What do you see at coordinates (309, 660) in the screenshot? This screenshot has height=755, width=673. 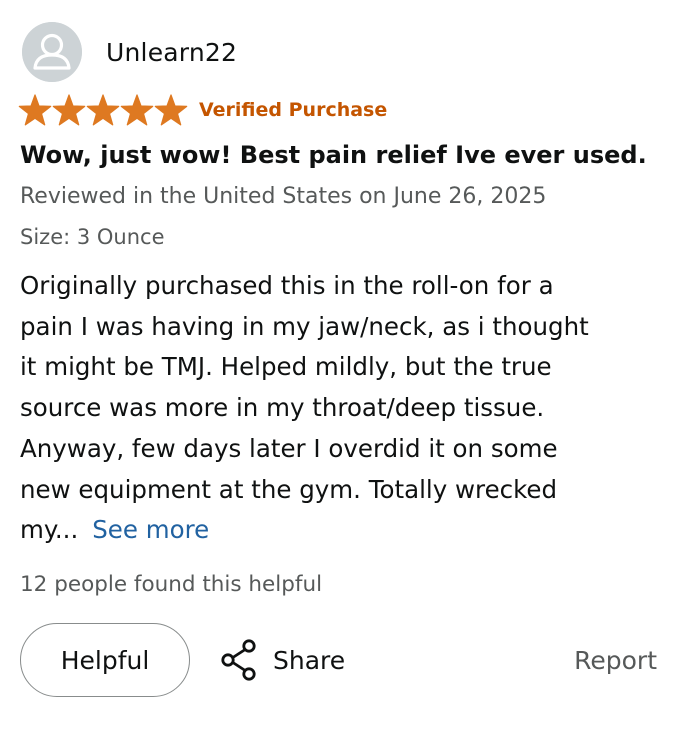 I see `share-label: Share` at bounding box center [309, 660].